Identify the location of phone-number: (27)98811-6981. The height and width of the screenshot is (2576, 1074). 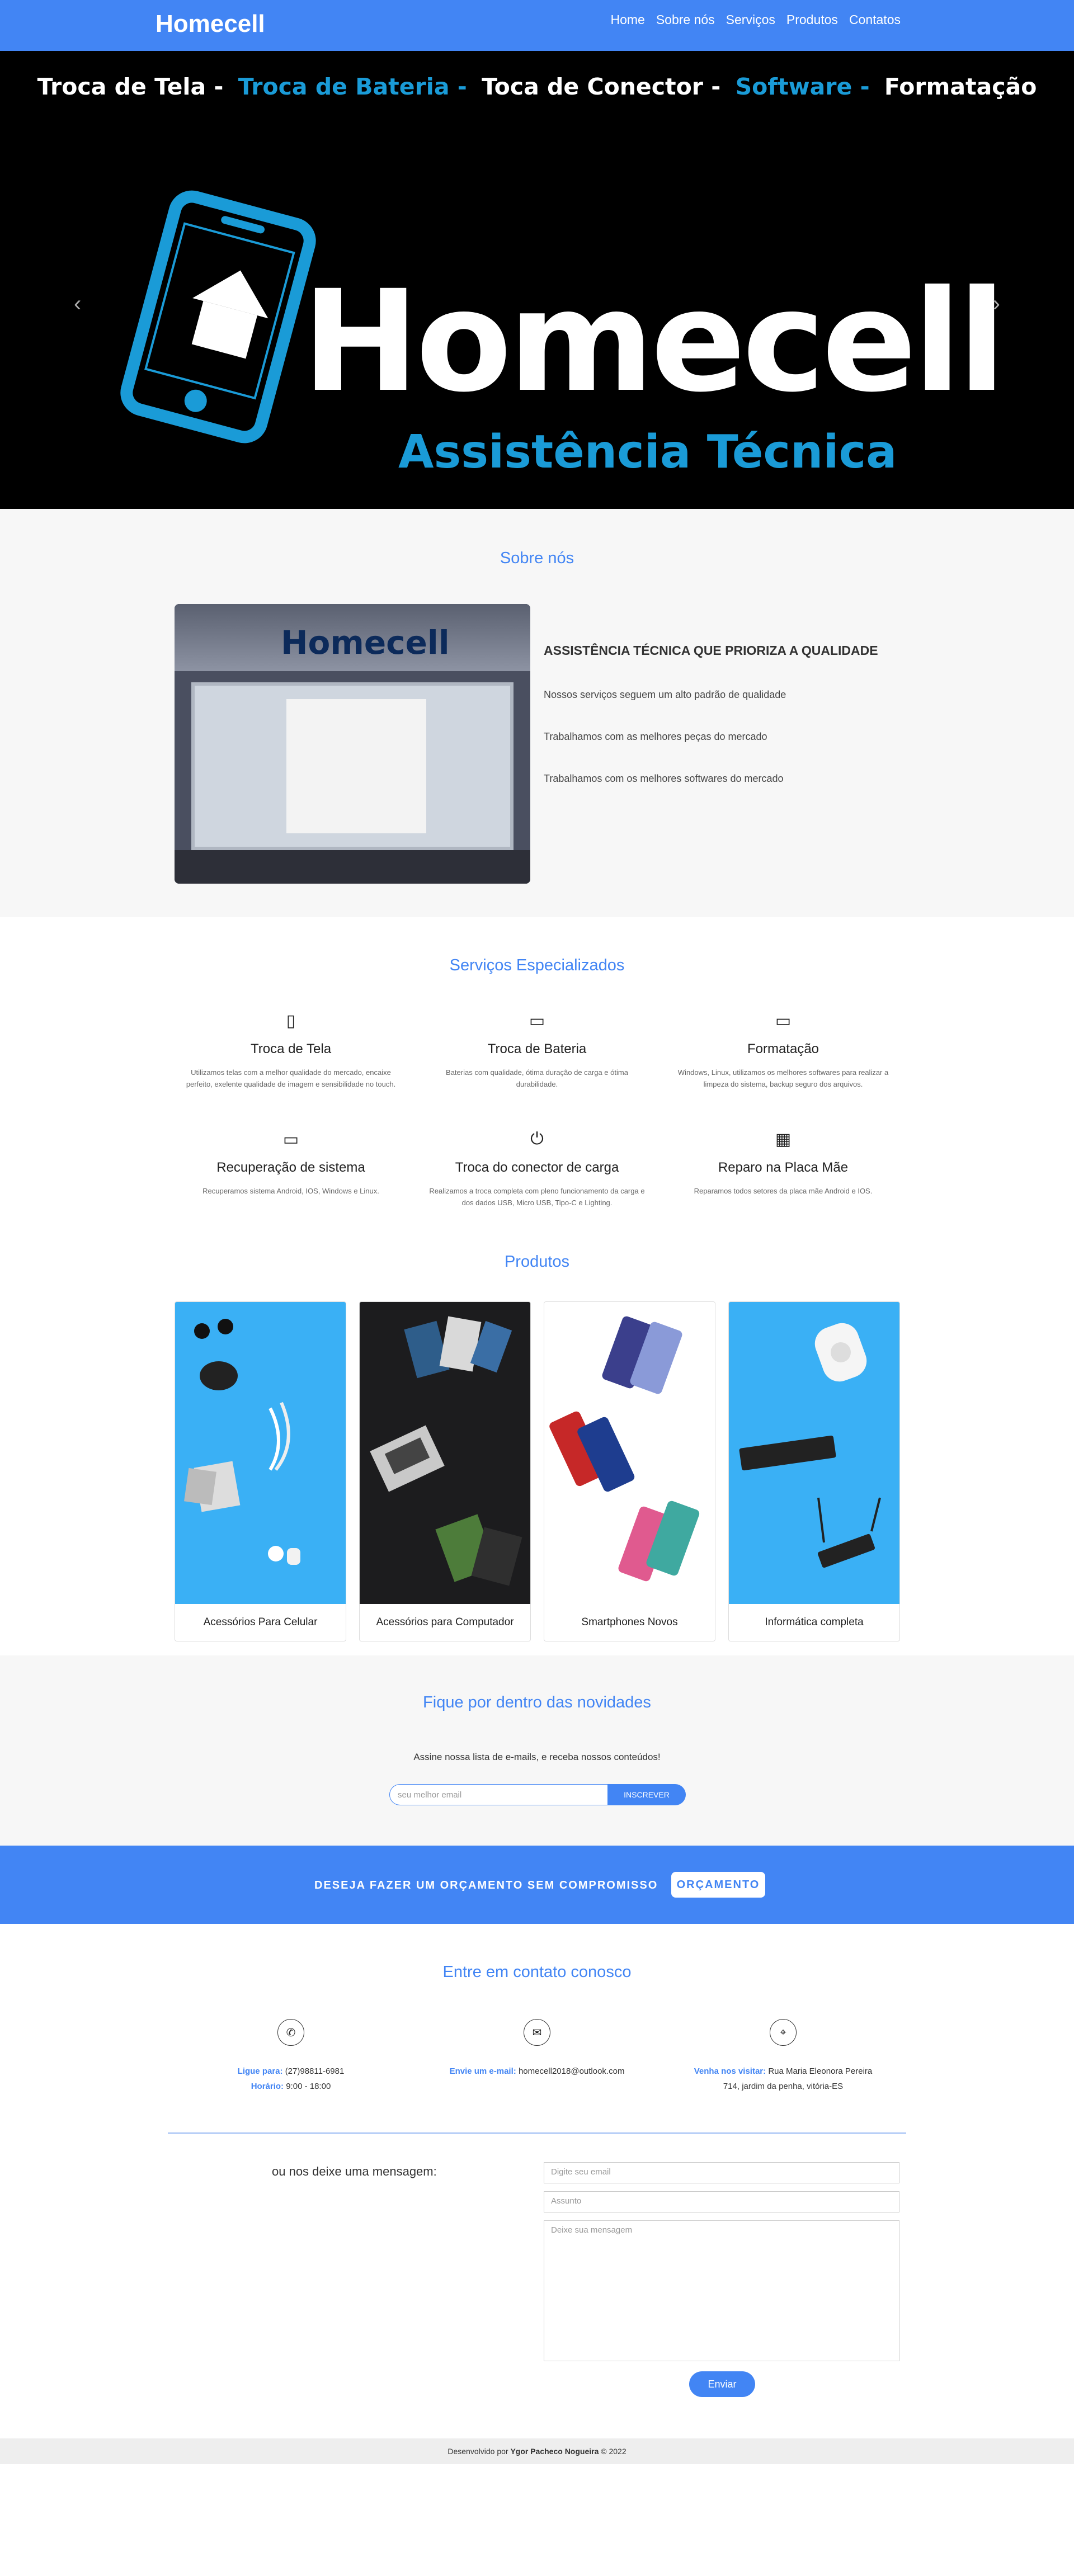
(315, 2071).